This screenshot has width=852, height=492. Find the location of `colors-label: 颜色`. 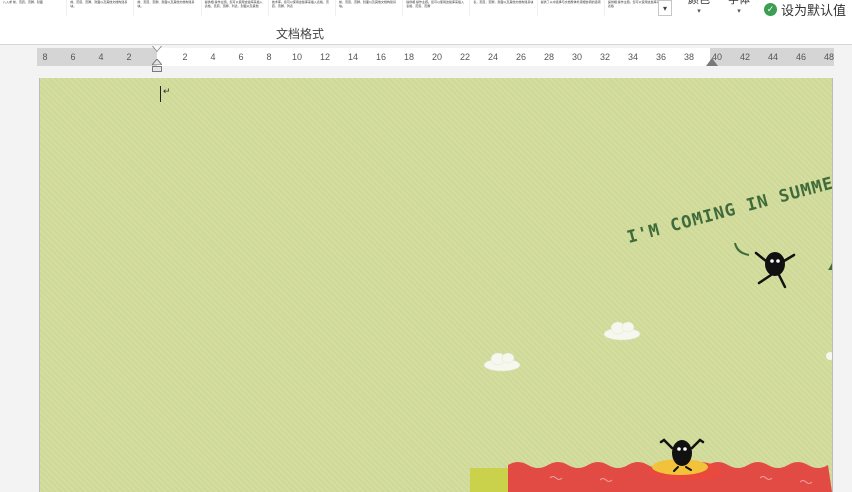

colors-label: 颜色 is located at coordinates (699, 3).